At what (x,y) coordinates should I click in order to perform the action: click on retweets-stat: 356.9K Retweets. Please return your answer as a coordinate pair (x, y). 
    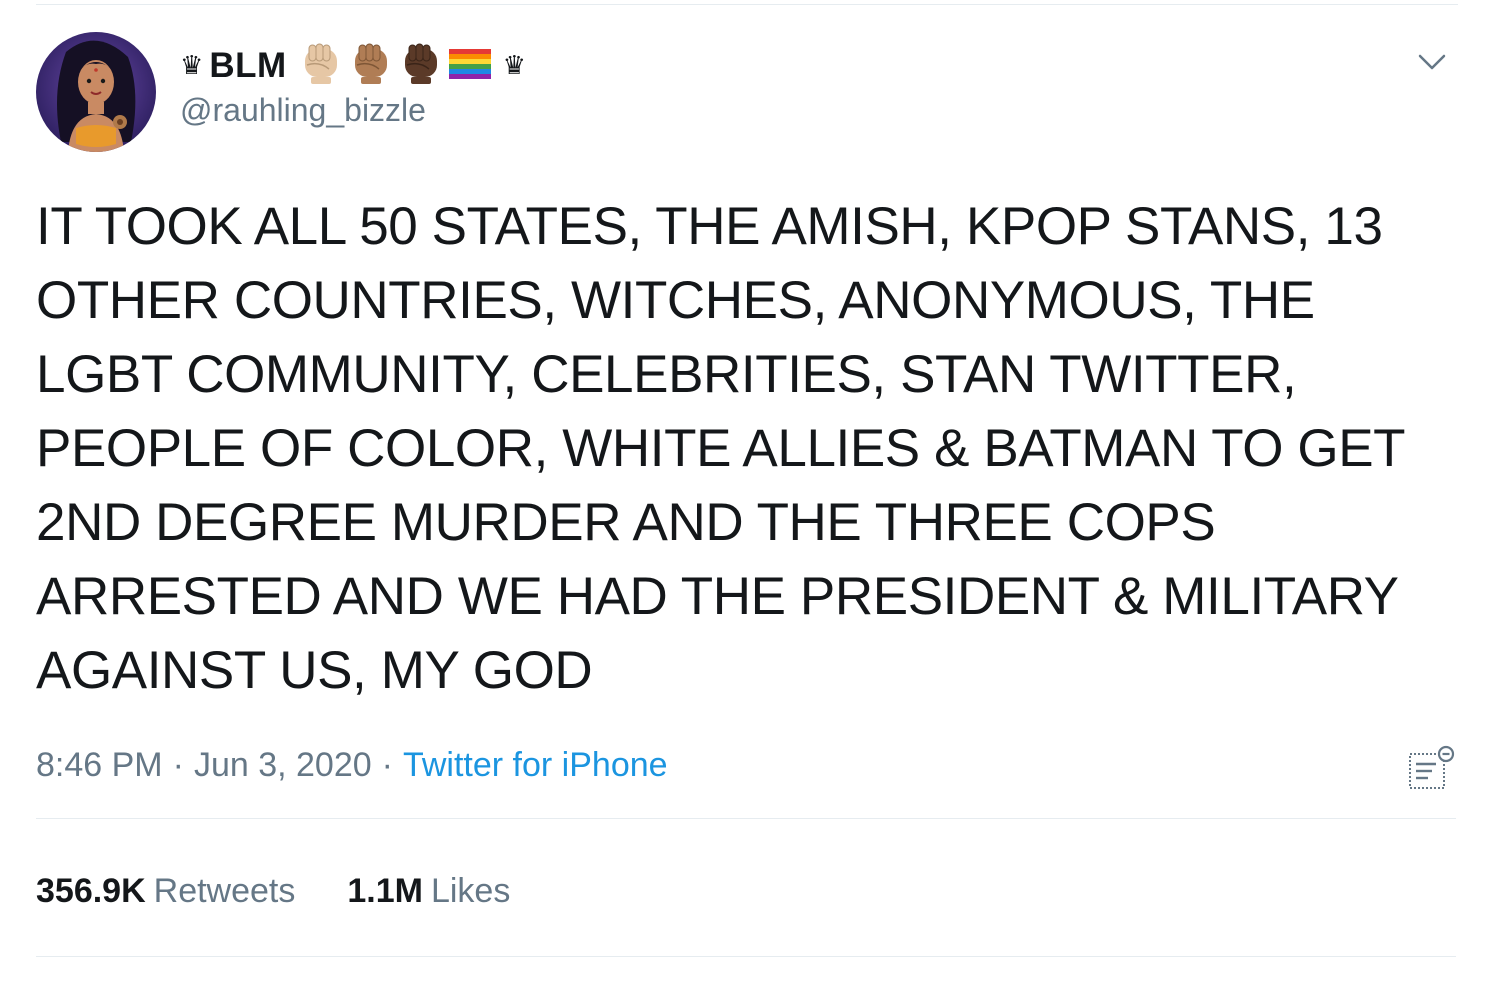
    Looking at the image, I should click on (165, 891).